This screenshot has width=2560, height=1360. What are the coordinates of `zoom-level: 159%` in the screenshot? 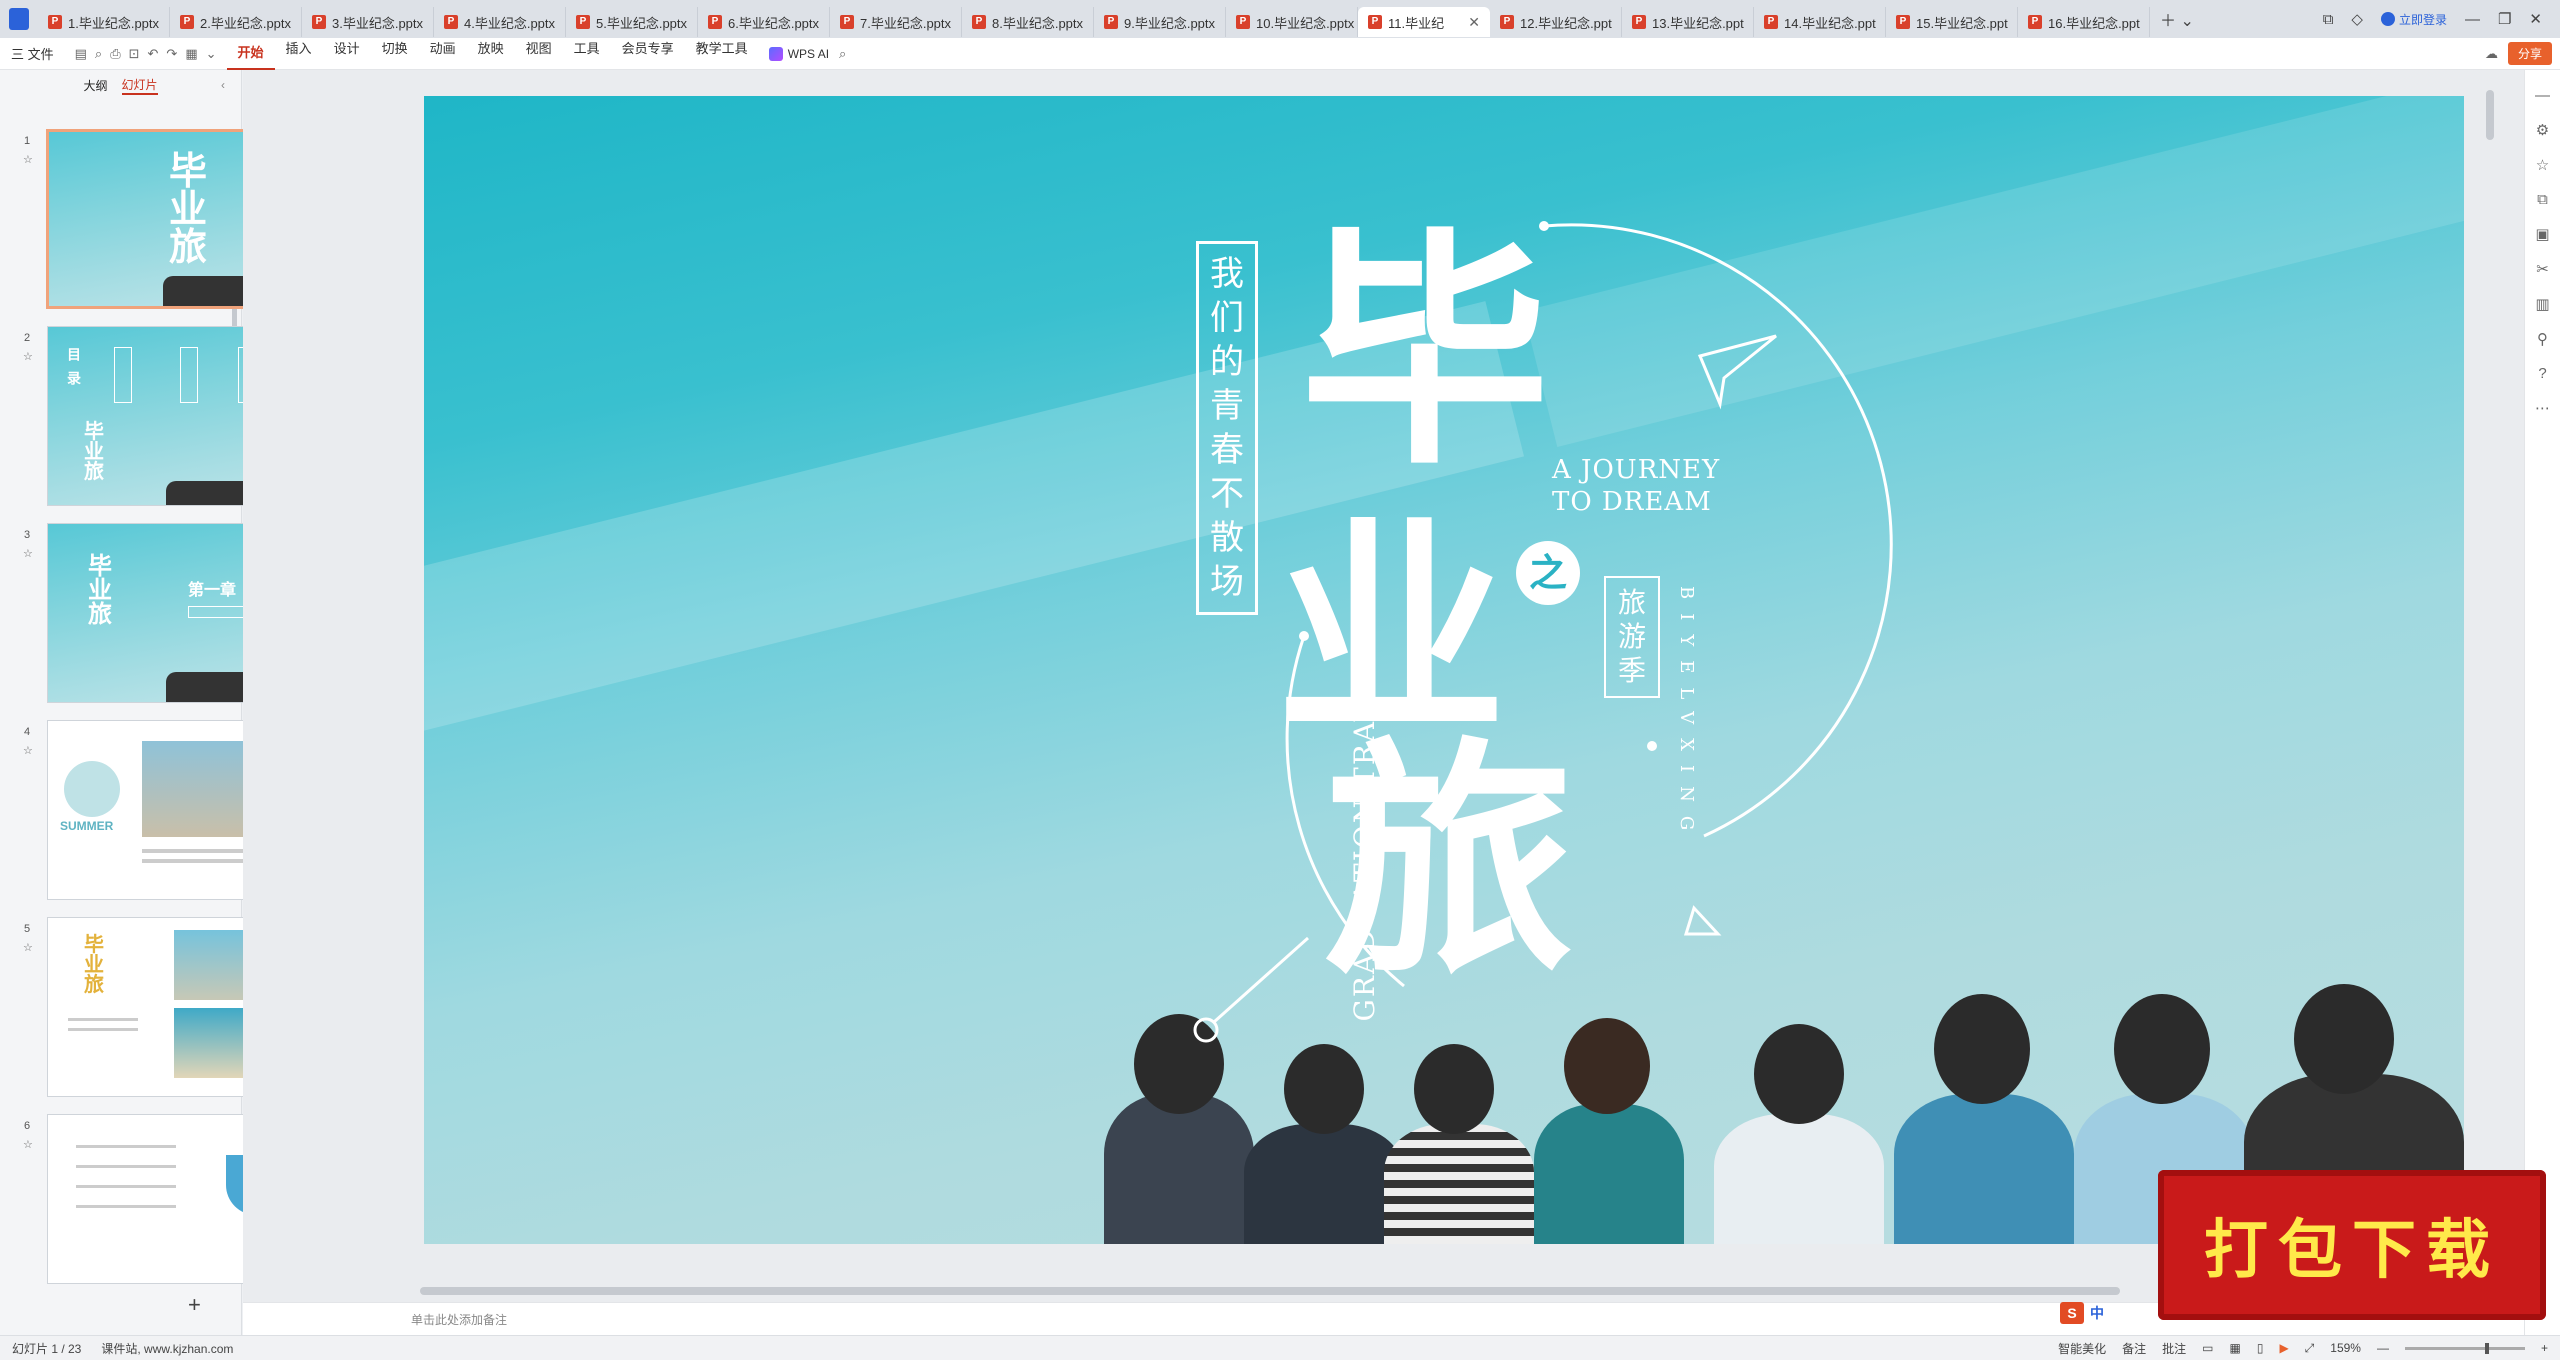 It's located at (2345, 1348).